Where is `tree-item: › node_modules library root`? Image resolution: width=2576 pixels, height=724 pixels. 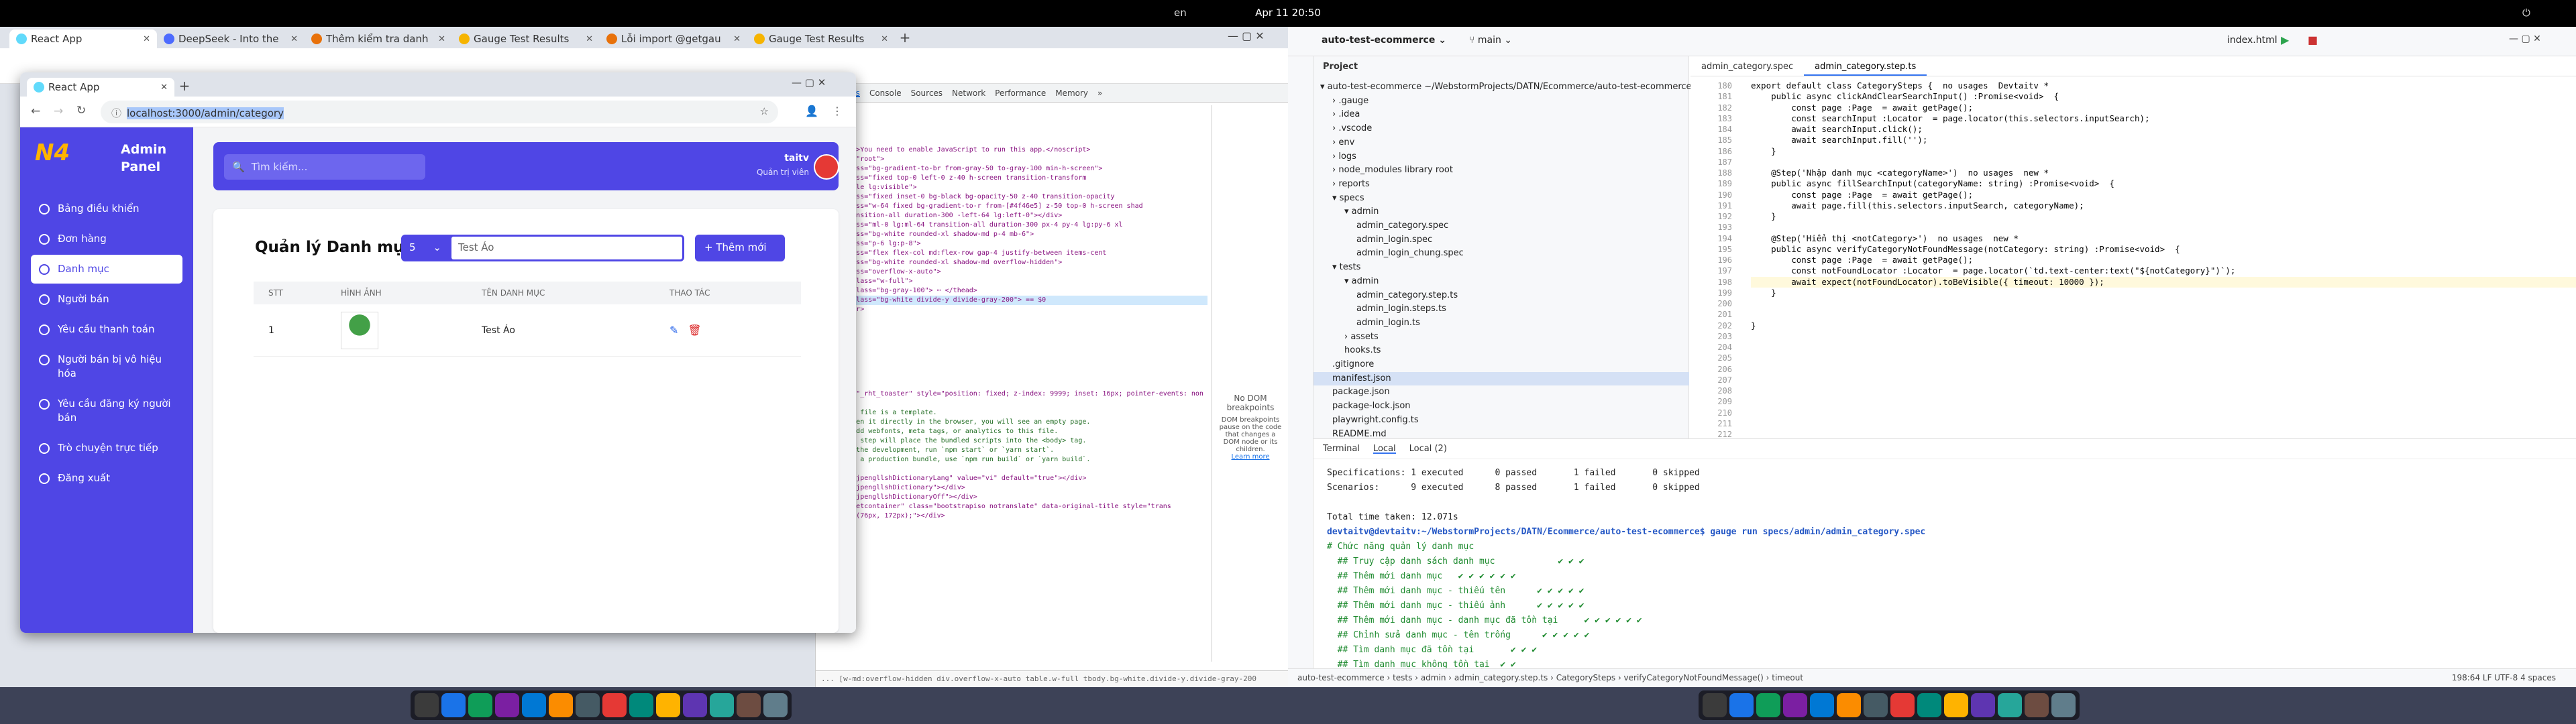 tree-item: › node_modules library root is located at coordinates (1501, 171).